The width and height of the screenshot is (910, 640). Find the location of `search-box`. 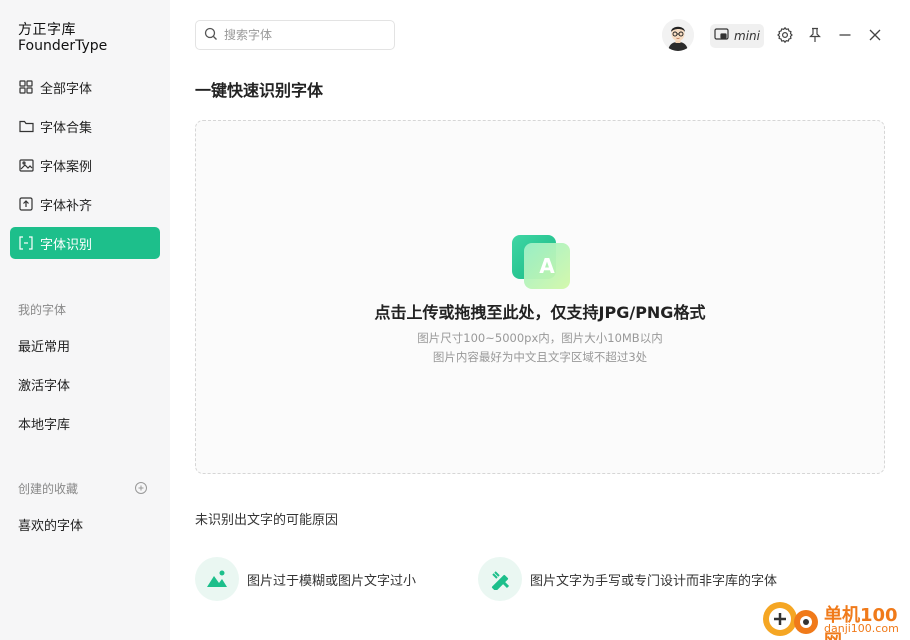

search-box is located at coordinates (295, 35).